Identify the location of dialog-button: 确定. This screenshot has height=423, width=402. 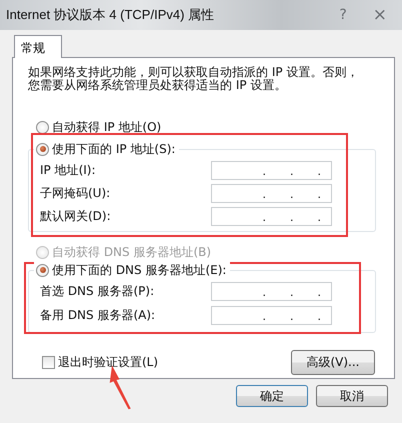
(272, 396).